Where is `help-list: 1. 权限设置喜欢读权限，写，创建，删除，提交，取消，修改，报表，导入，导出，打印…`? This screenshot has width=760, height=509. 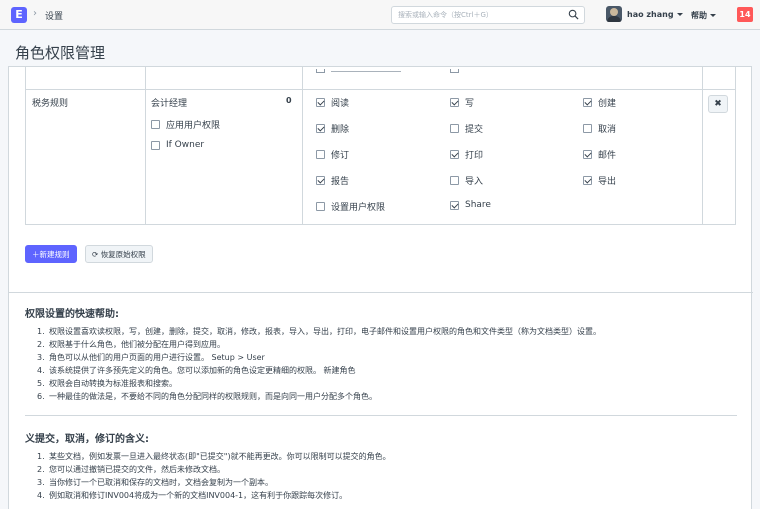
help-list: 1. 权限设置喜欢读权限，写，创建，删除，提交，取消，修改，报表，导入，导出，打印… is located at coordinates (319, 364).